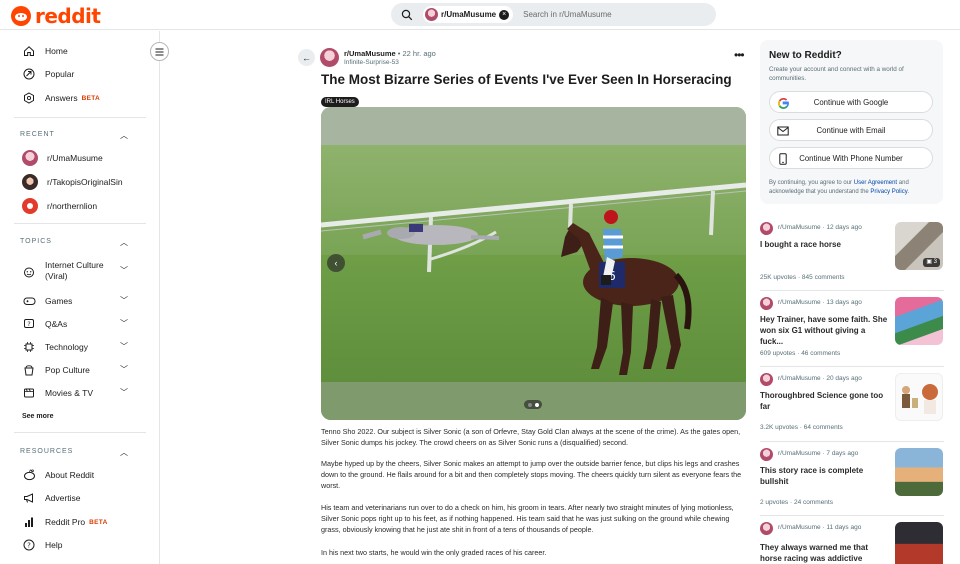  Describe the element at coordinates (38, 416) in the screenshot. I see `see-more-link: See more` at that location.